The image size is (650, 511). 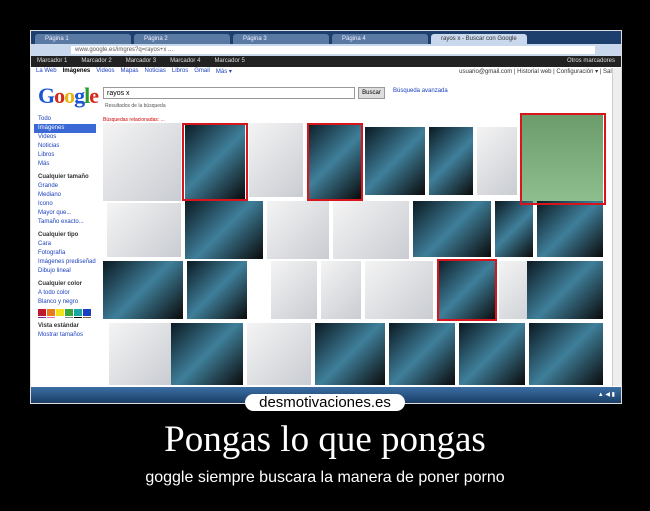 I want to click on size-filter: Mediano, so click(x=65, y=195).